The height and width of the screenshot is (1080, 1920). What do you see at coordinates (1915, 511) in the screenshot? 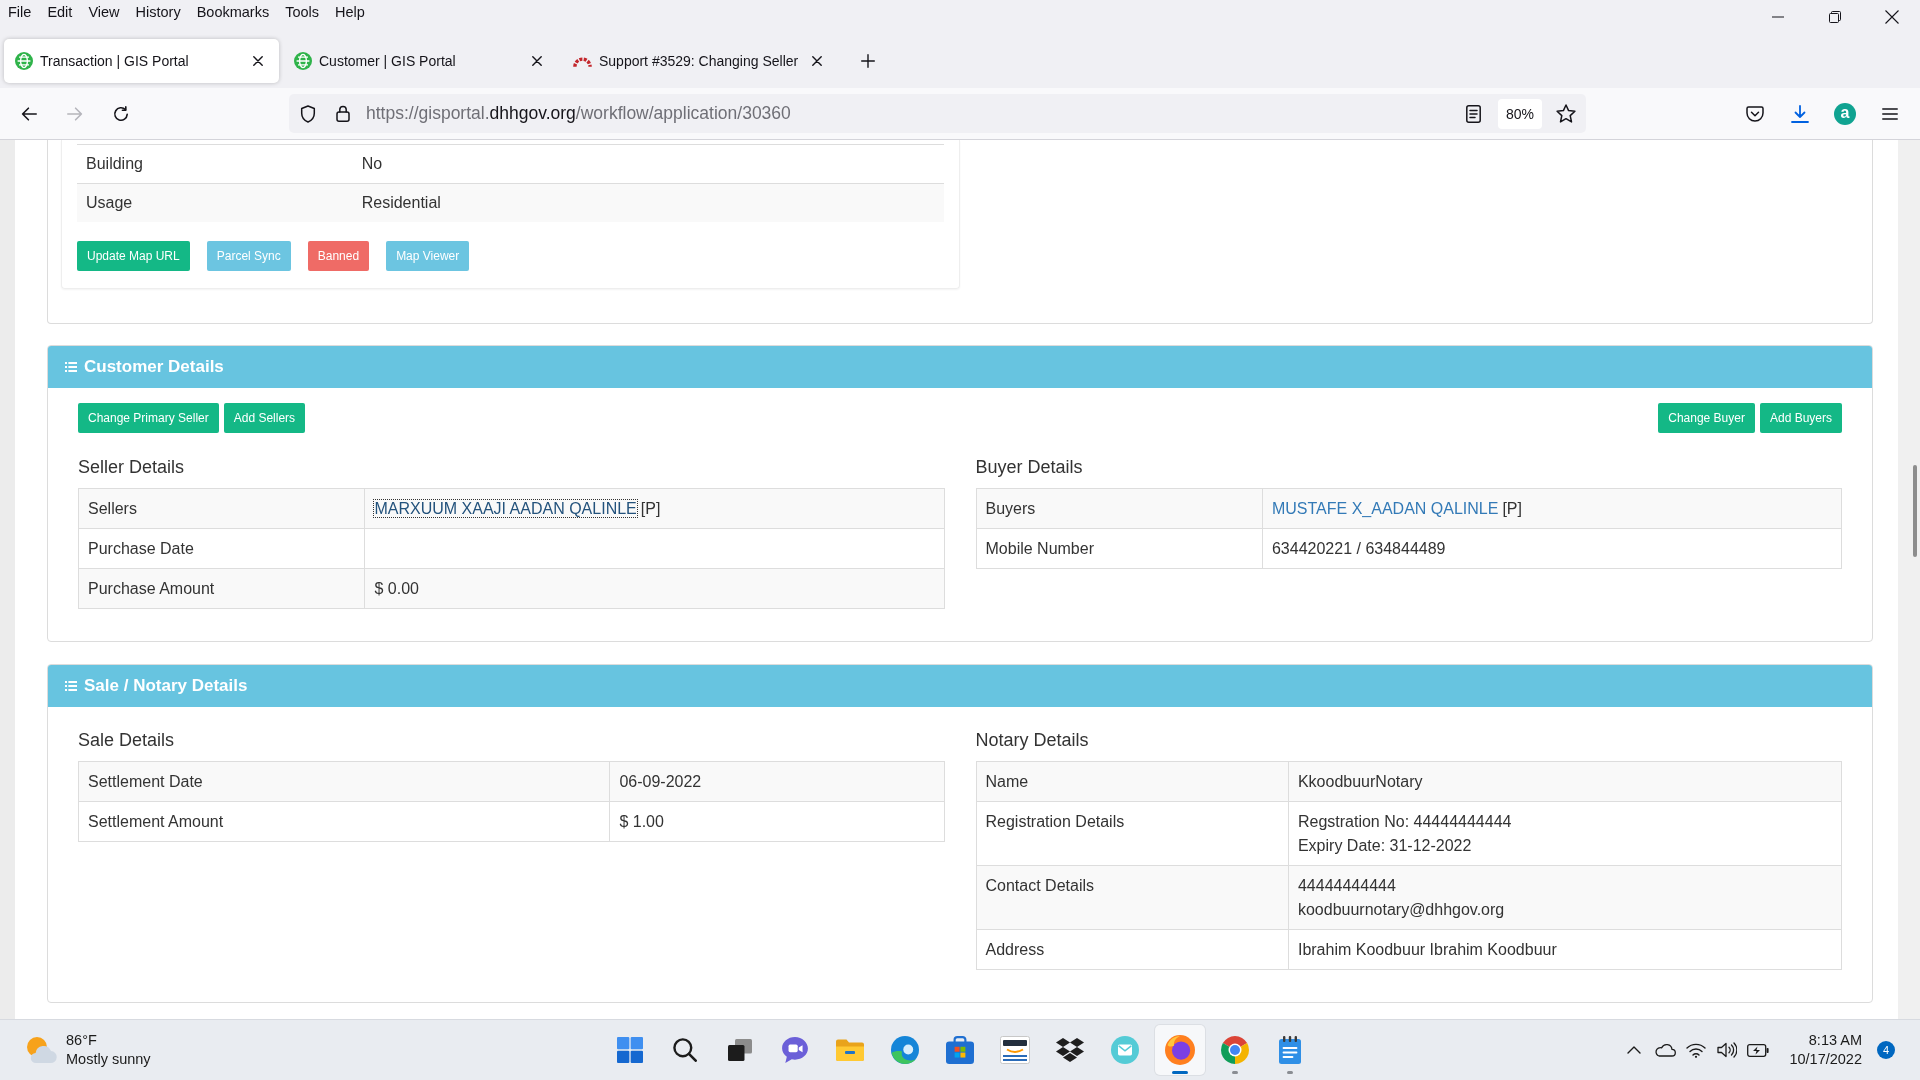
I see `scrollbar-thumb` at bounding box center [1915, 511].